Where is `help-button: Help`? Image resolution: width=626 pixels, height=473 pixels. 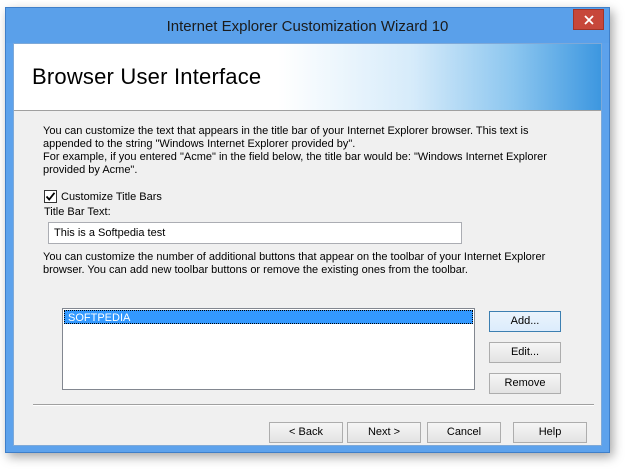 help-button: Help is located at coordinates (550, 432).